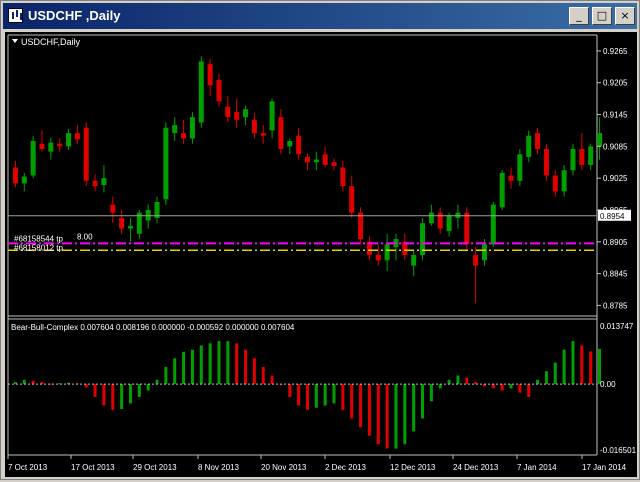 Image resolution: width=640 pixels, height=482 pixels. What do you see at coordinates (218, 467) in the screenshot?
I see `time-tick-label: 8 Nov 2013` at bounding box center [218, 467].